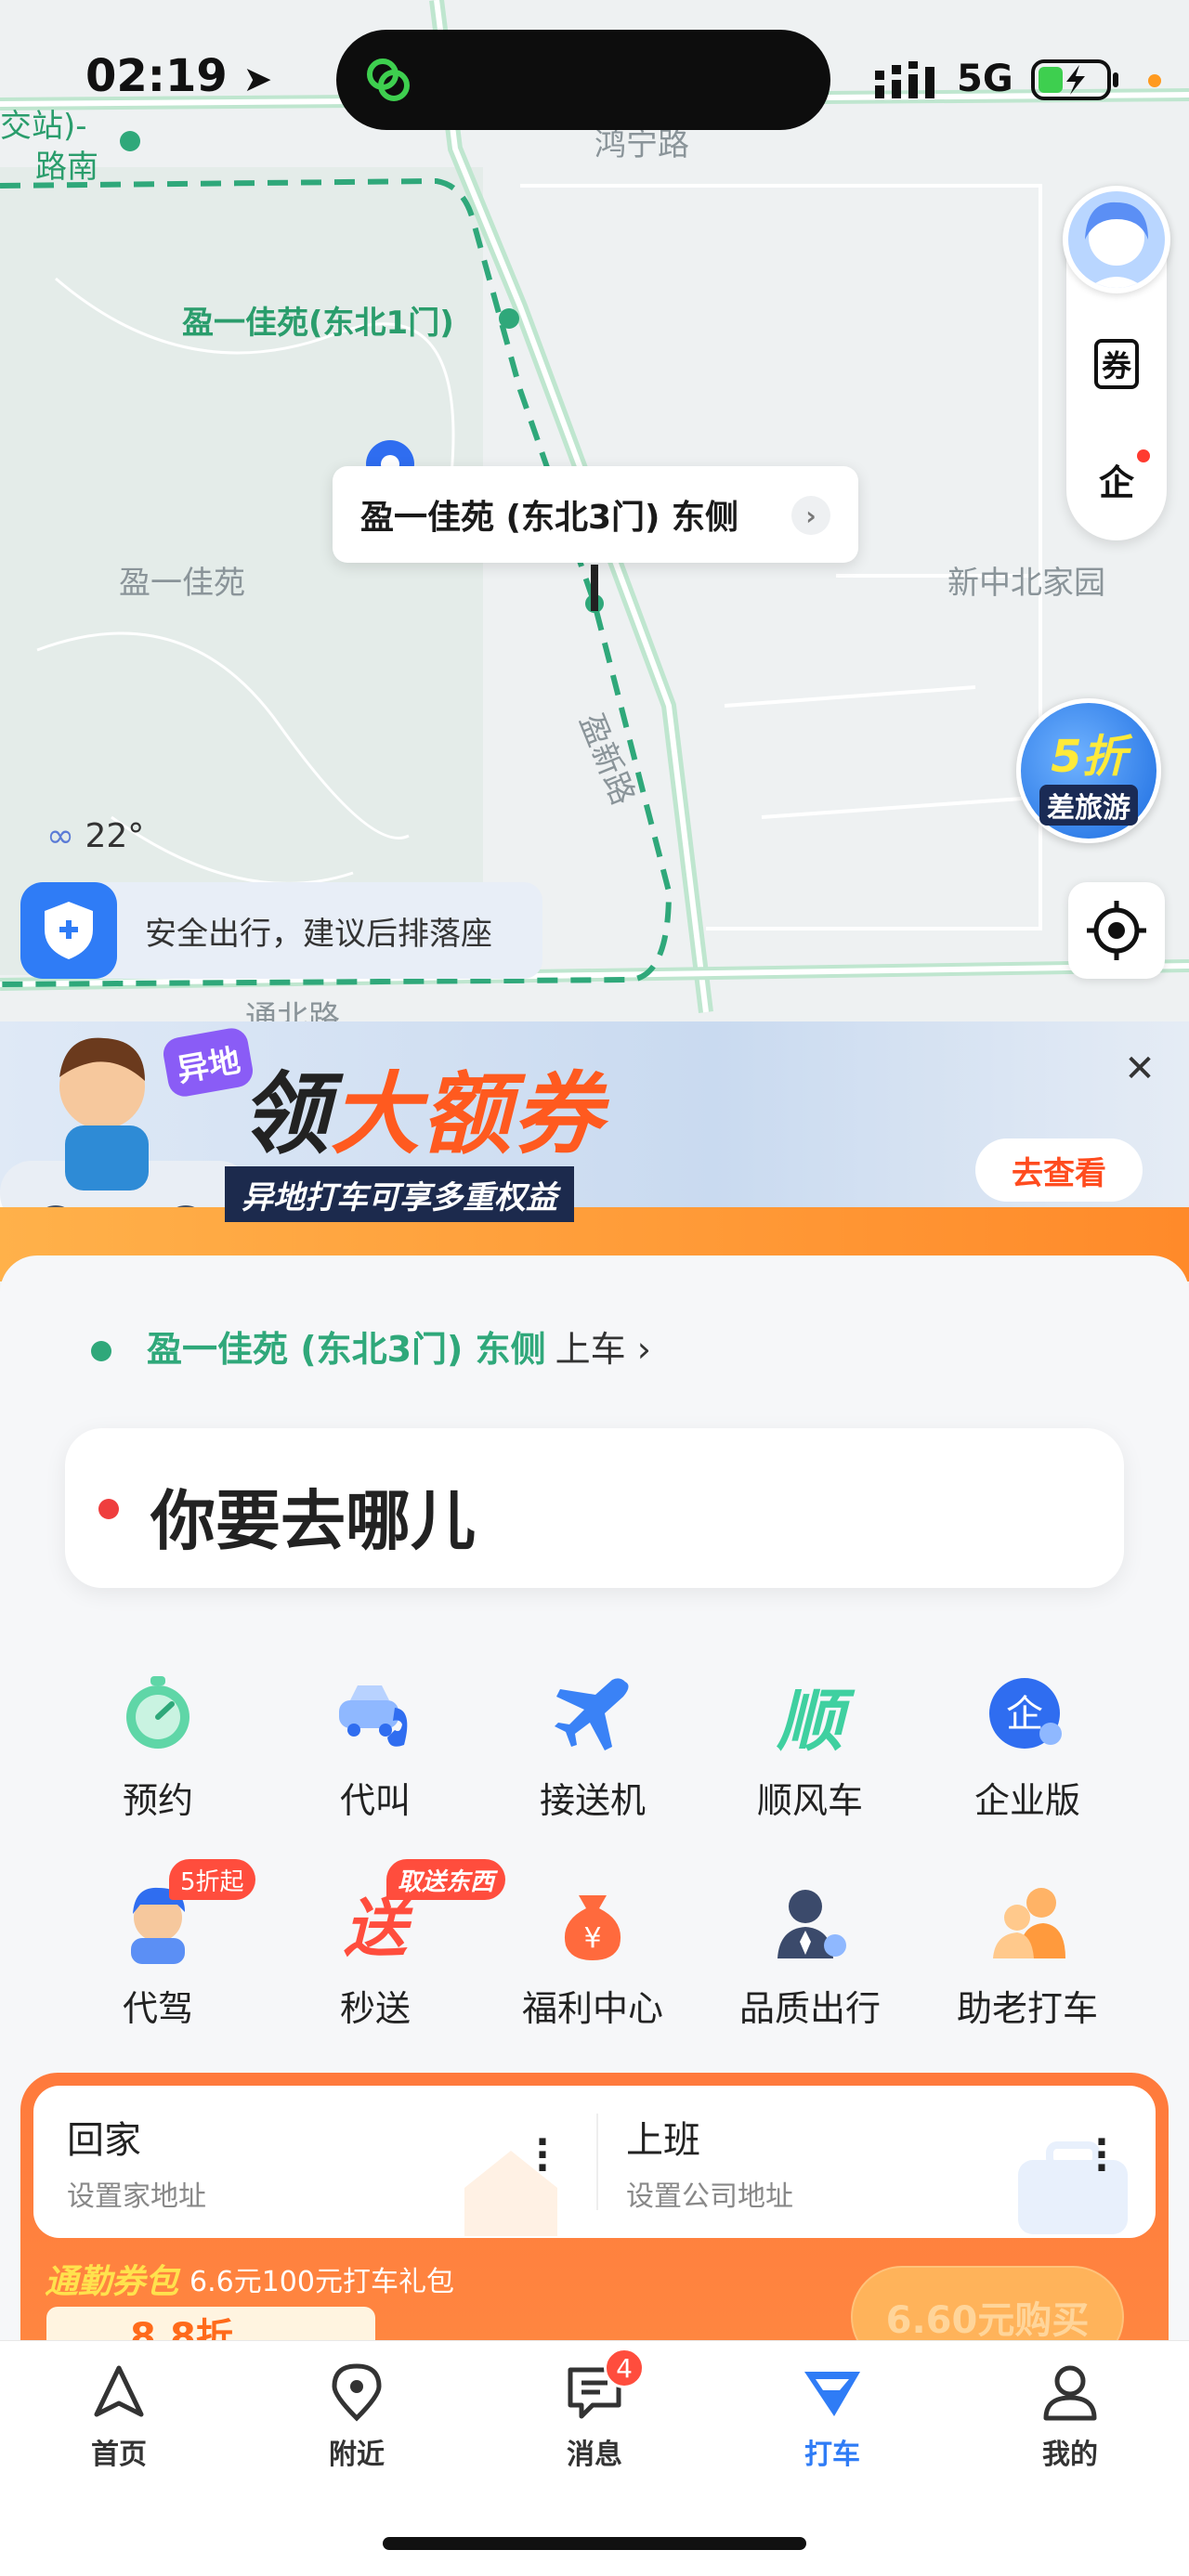  I want to click on service-welfare: ¥ 福利中心, so click(593, 1954).